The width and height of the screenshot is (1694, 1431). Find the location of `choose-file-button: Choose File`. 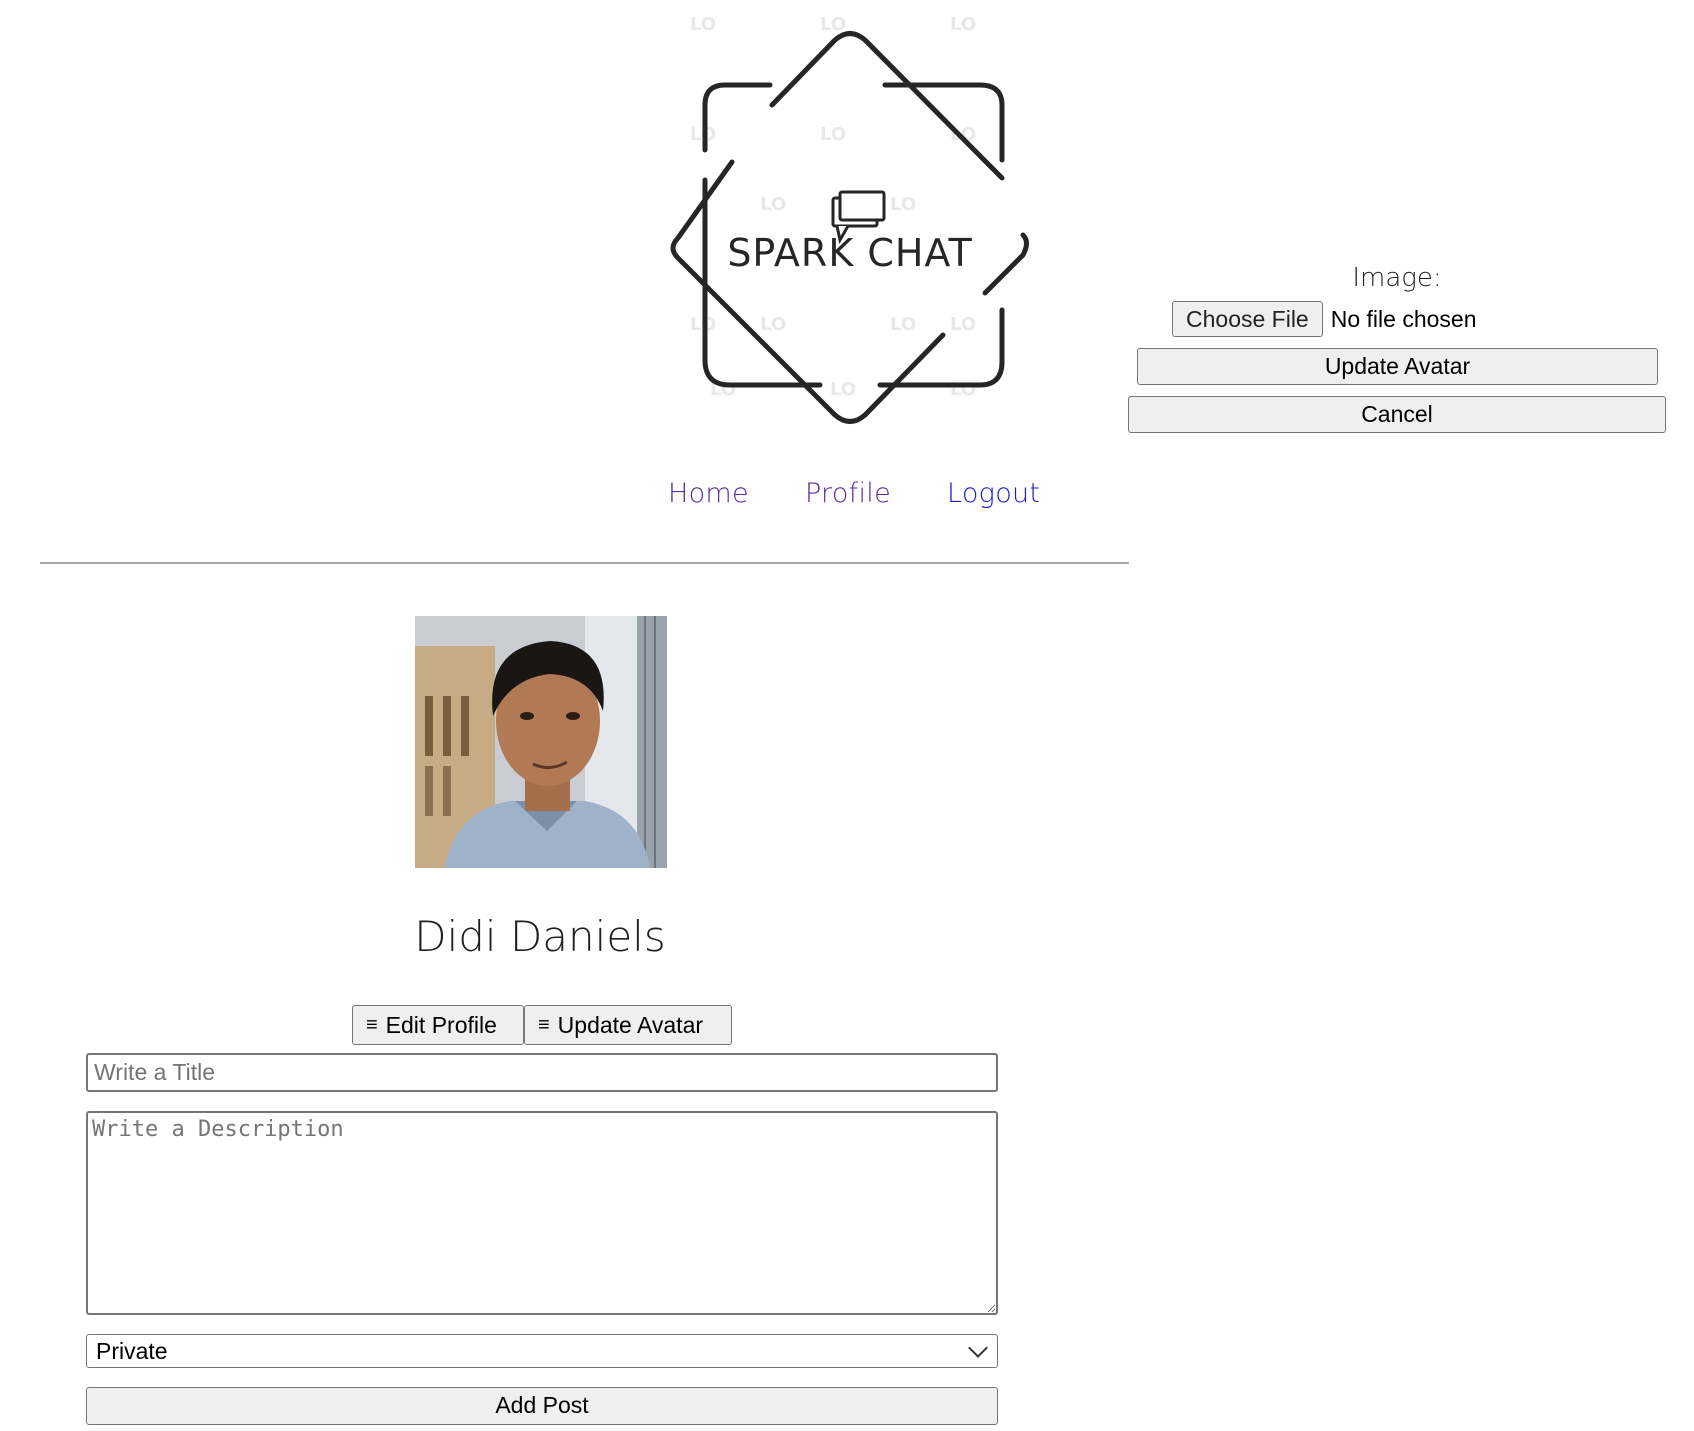

choose-file-button: Choose File is located at coordinates (1247, 319).